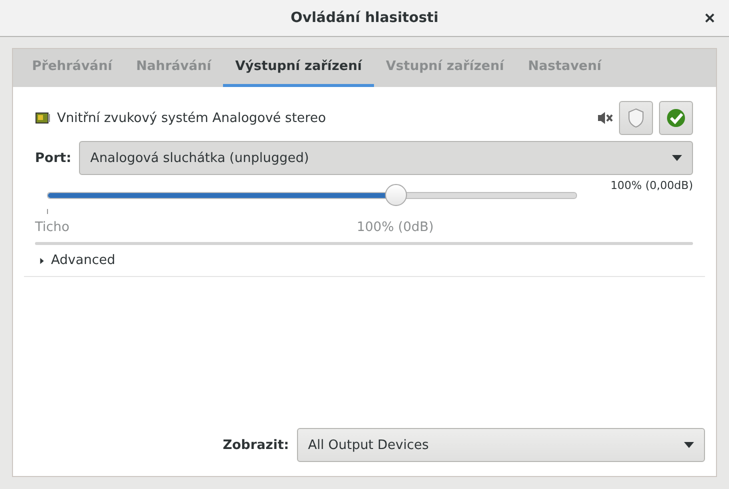 This screenshot has width=729, height=489. I want to click on show-dropdown: All Output Devices, so click(501, 445).